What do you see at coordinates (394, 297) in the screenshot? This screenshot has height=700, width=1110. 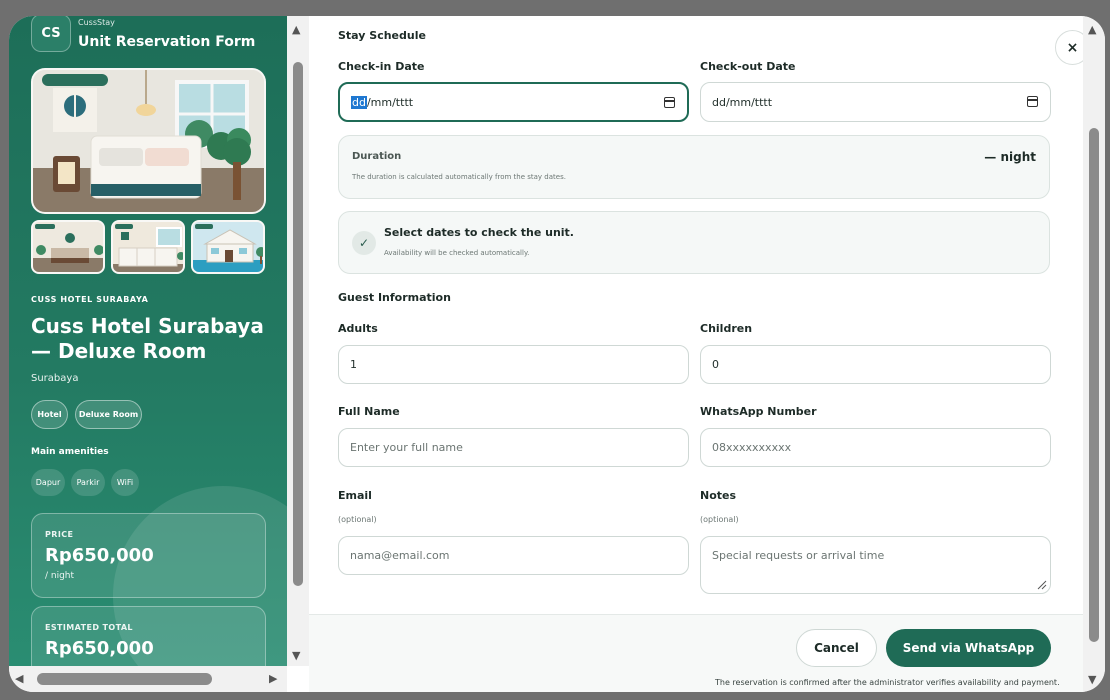 I see `guest-info-heading: Guest Information` at bounding box center [394, 297].